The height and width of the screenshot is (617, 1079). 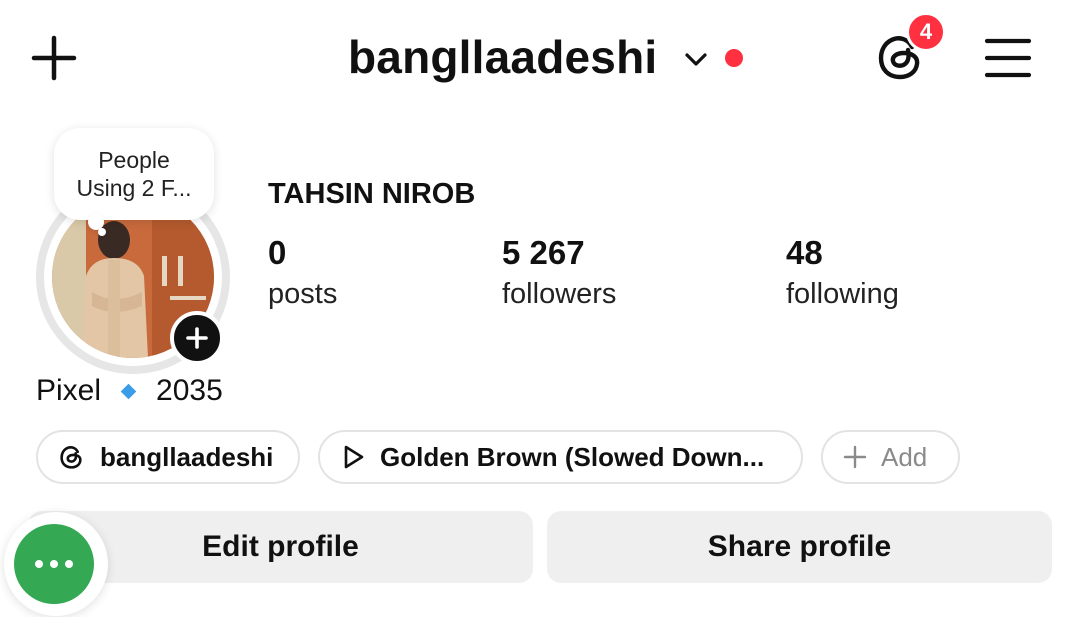 I want to click on menu-button, so click(x=1008, y=58).